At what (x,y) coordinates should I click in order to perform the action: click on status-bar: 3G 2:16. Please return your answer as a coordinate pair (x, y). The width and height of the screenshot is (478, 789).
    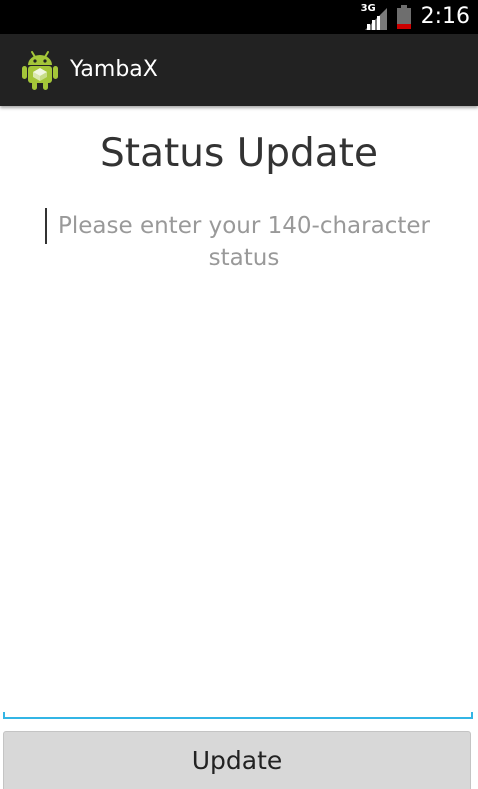
    Looking at the image, I should click on (239, 17).